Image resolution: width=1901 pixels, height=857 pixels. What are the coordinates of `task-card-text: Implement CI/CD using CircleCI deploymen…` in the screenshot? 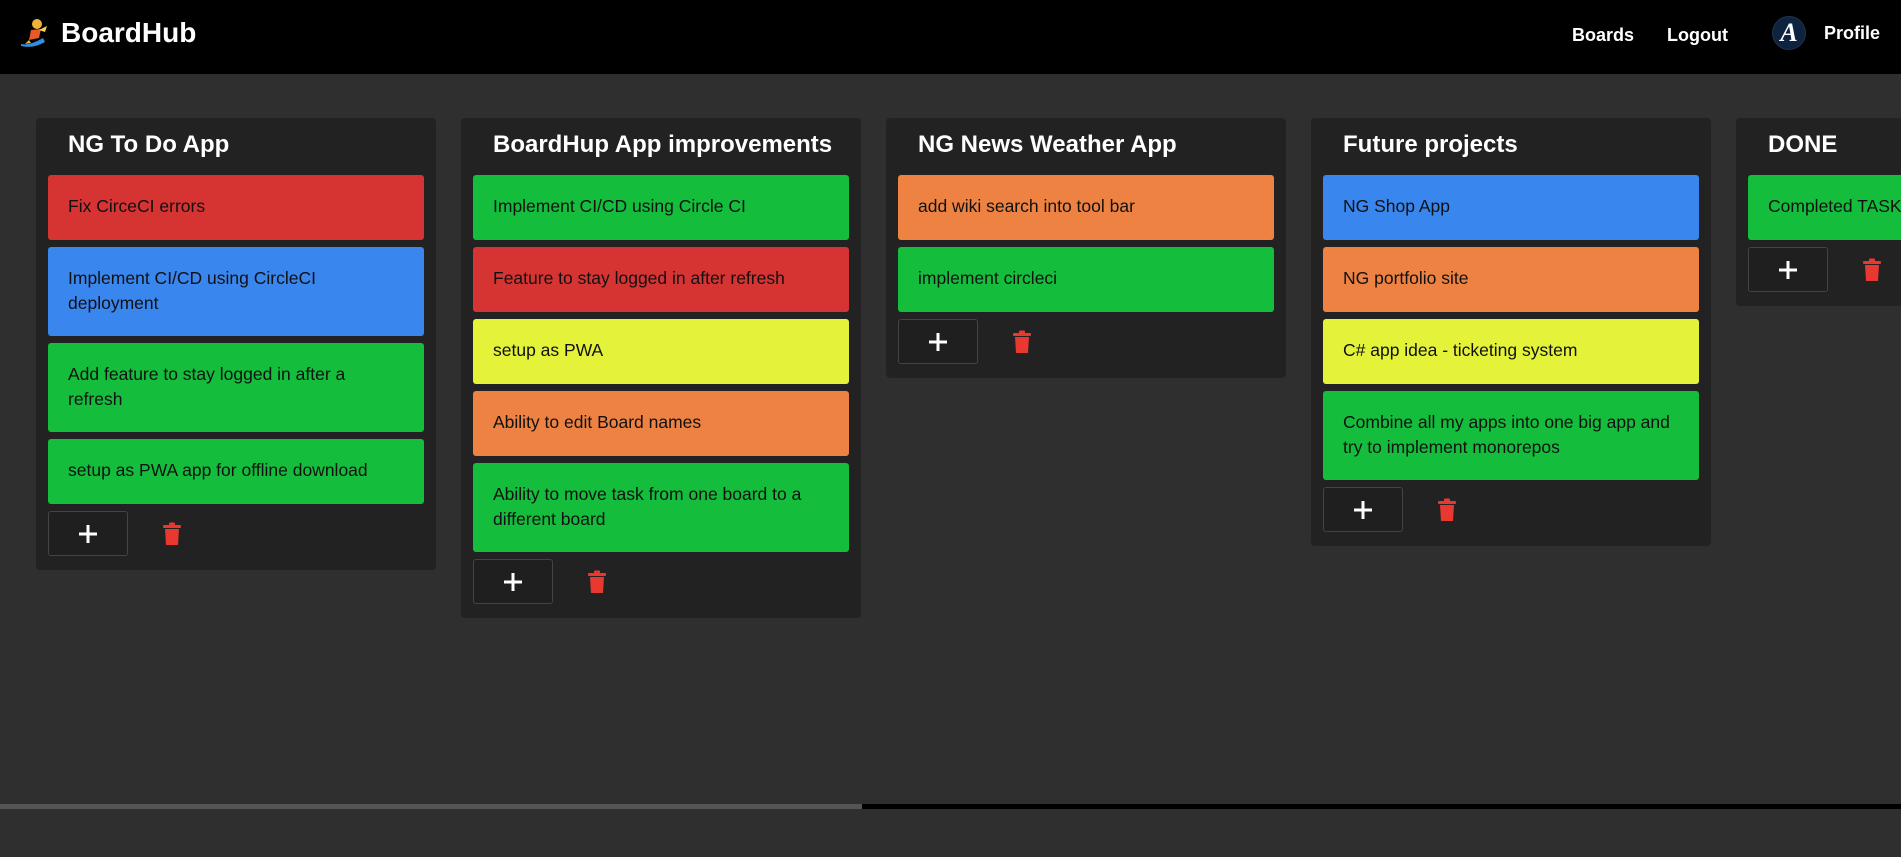 It's located at (192, 290).